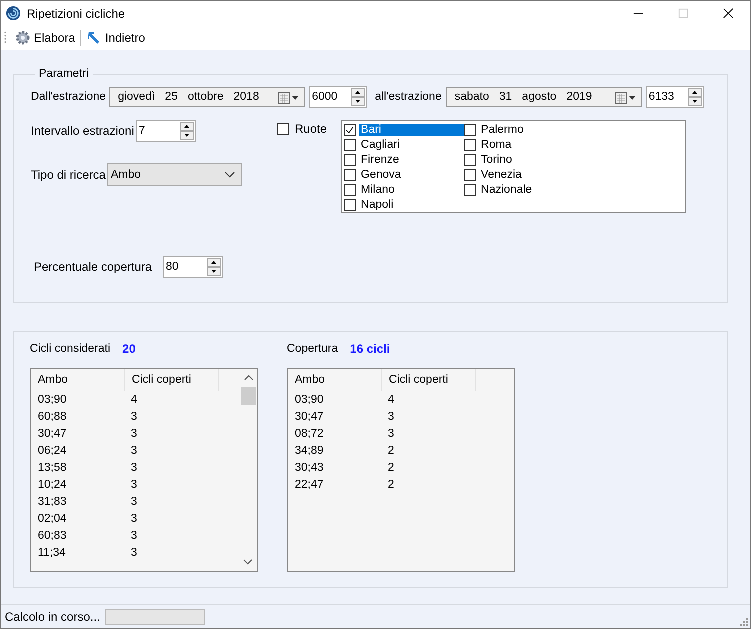 Image resolution: width=751 pixels, height=629 pixels. What do you see at coordinates (524, 144) in the screenshot?
I see `wheel-list-item: Roma` at bounding box center [524, 144].